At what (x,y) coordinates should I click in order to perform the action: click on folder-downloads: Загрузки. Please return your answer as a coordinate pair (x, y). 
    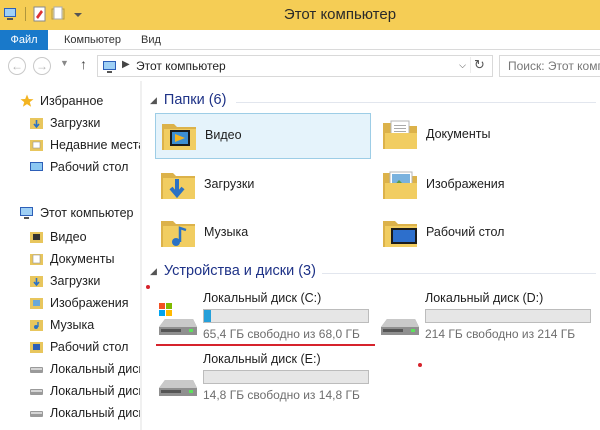
    Looking at the image, I should click on (263, 186).